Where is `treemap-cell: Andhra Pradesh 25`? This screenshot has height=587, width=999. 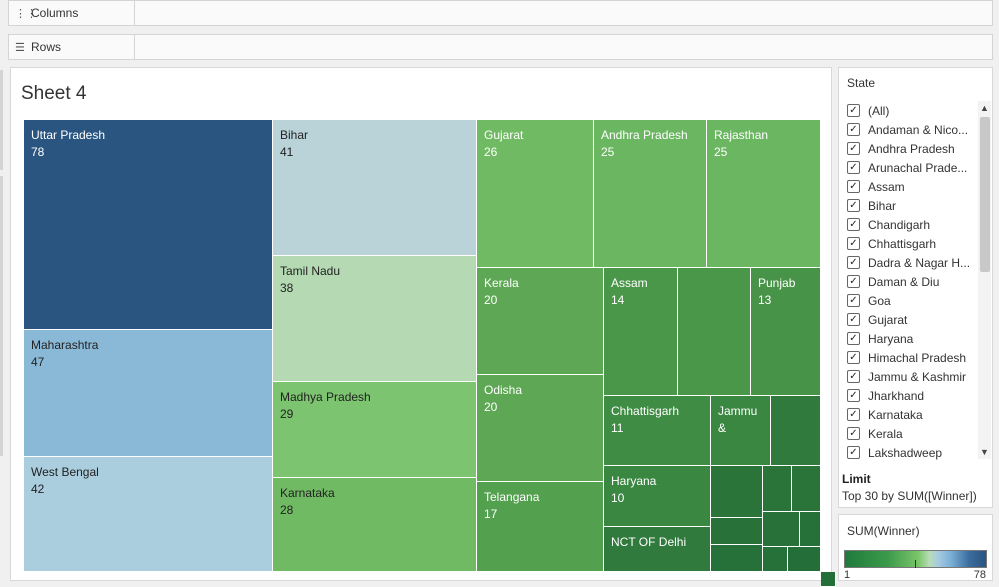
treemap-cell: Andhra Pradesh 25 is located at coordinates (650, 194).